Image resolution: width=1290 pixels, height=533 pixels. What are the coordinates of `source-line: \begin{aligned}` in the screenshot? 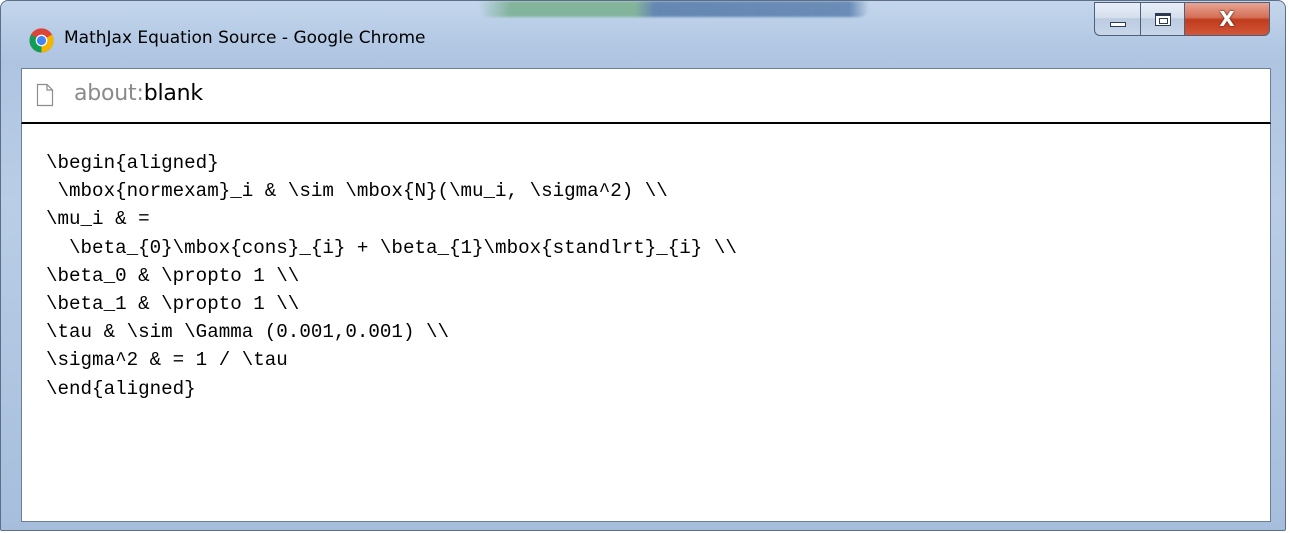 It's located at (132, 163).